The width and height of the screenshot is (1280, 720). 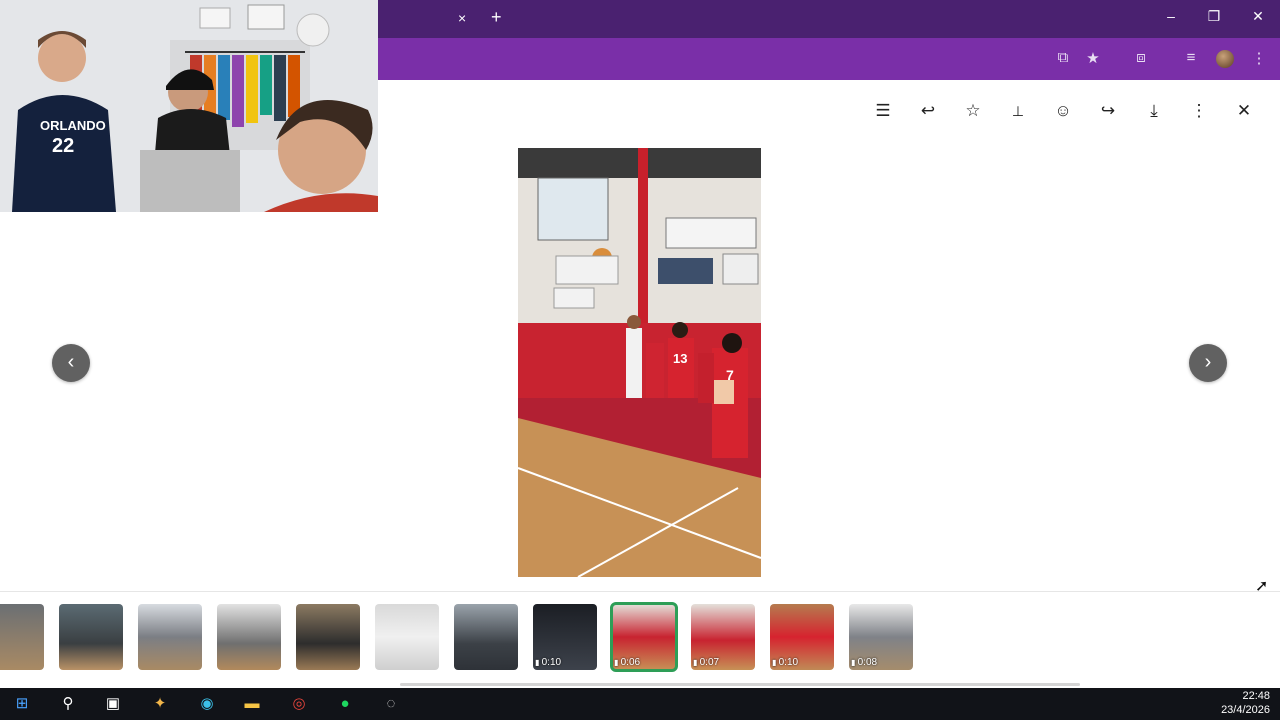 I want to click on task-view-icon: ▣, so click(x=113, y=704).